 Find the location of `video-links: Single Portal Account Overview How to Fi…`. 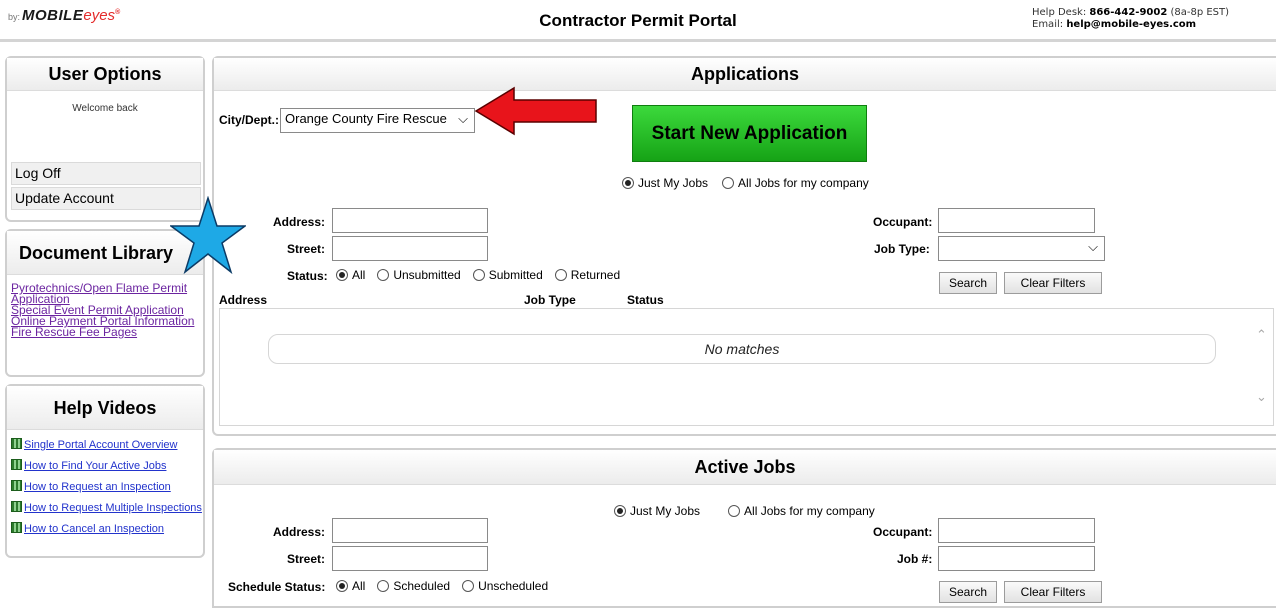

video-links: Single Portal Account Overview How to Fi… is located at coordinates (107, 490).